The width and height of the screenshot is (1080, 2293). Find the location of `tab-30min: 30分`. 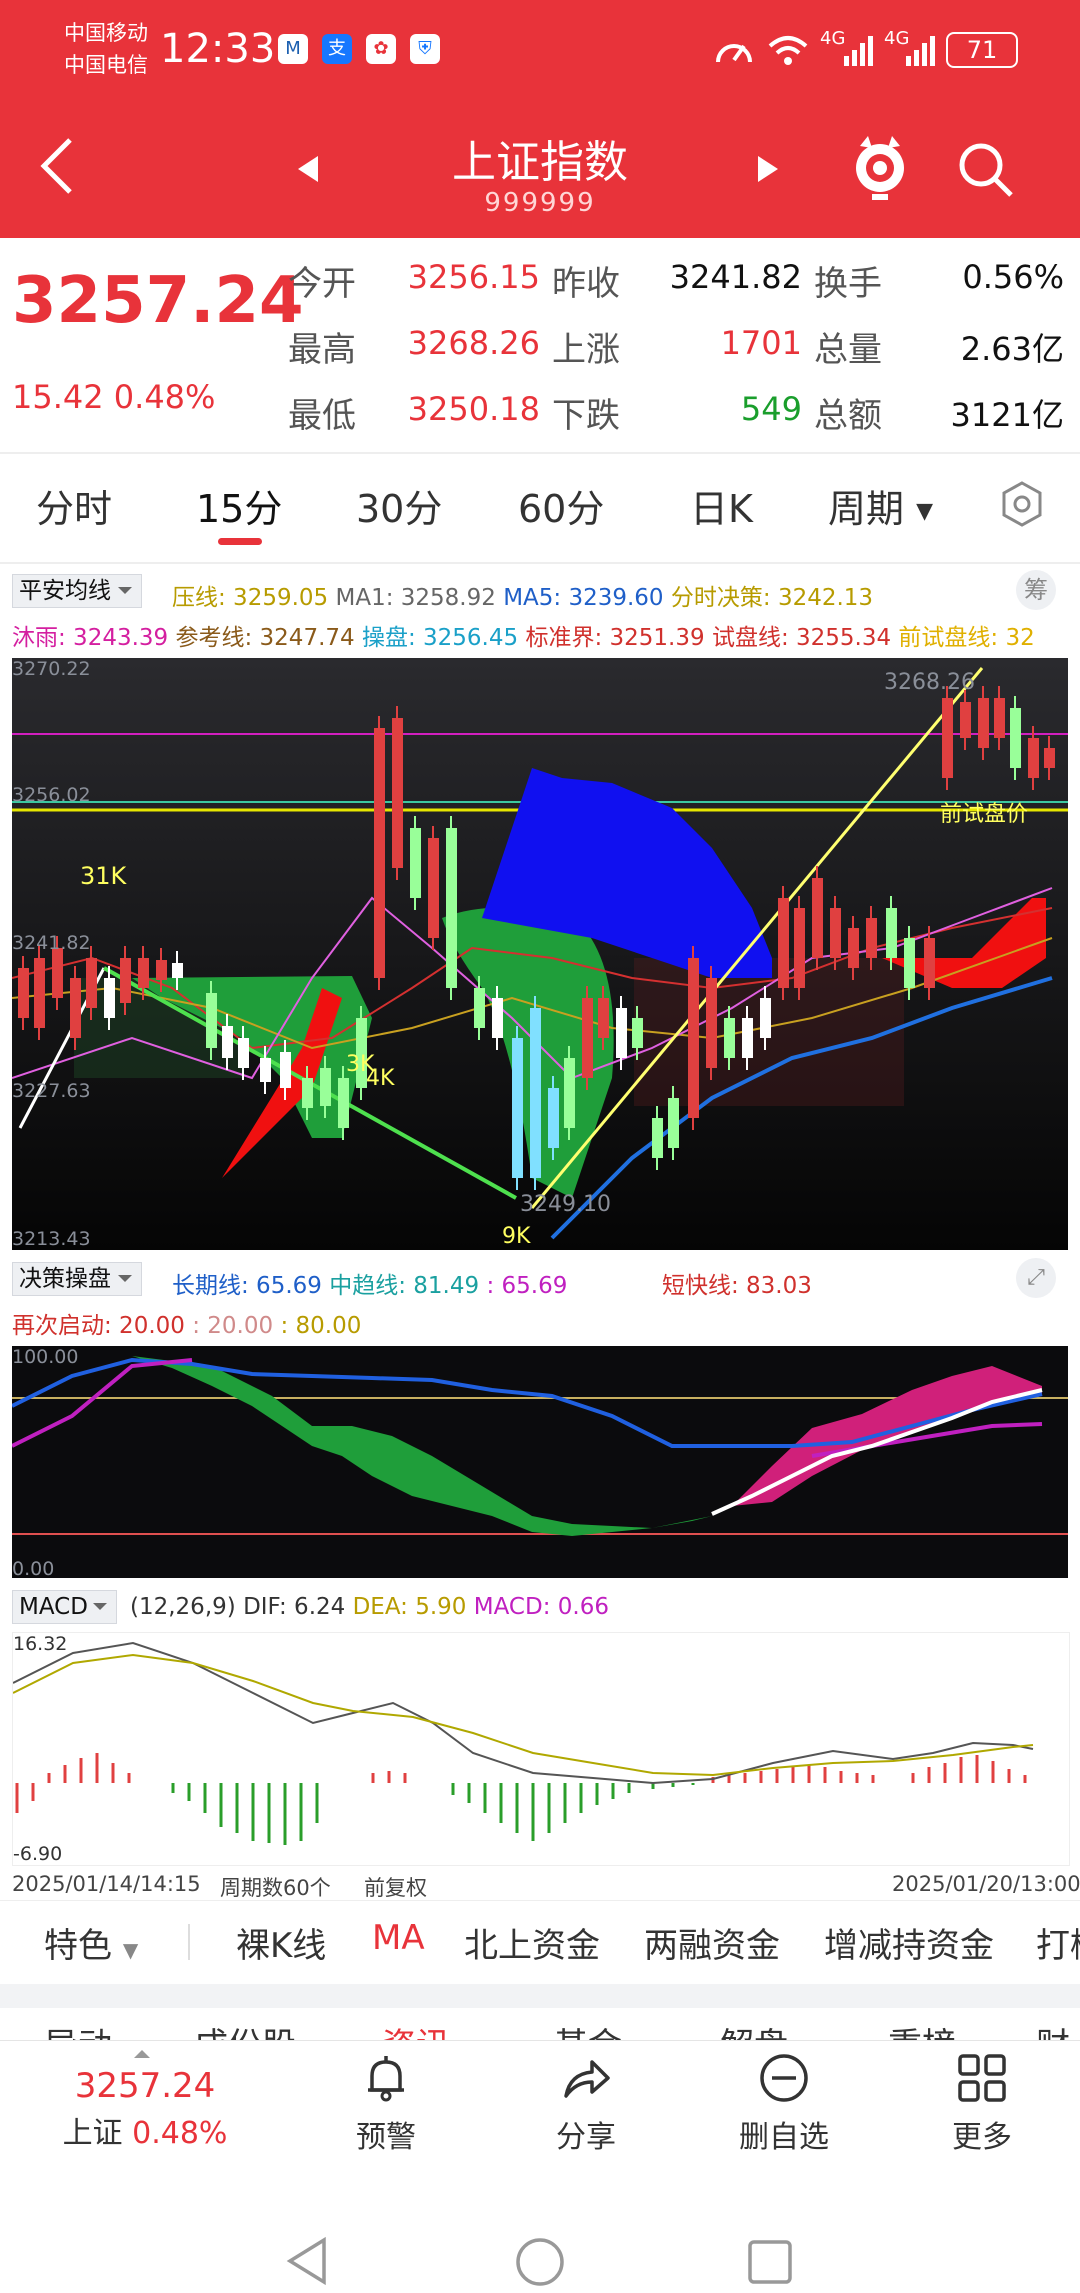

tab-30min: 30分 is located at coordinates (399, 505).